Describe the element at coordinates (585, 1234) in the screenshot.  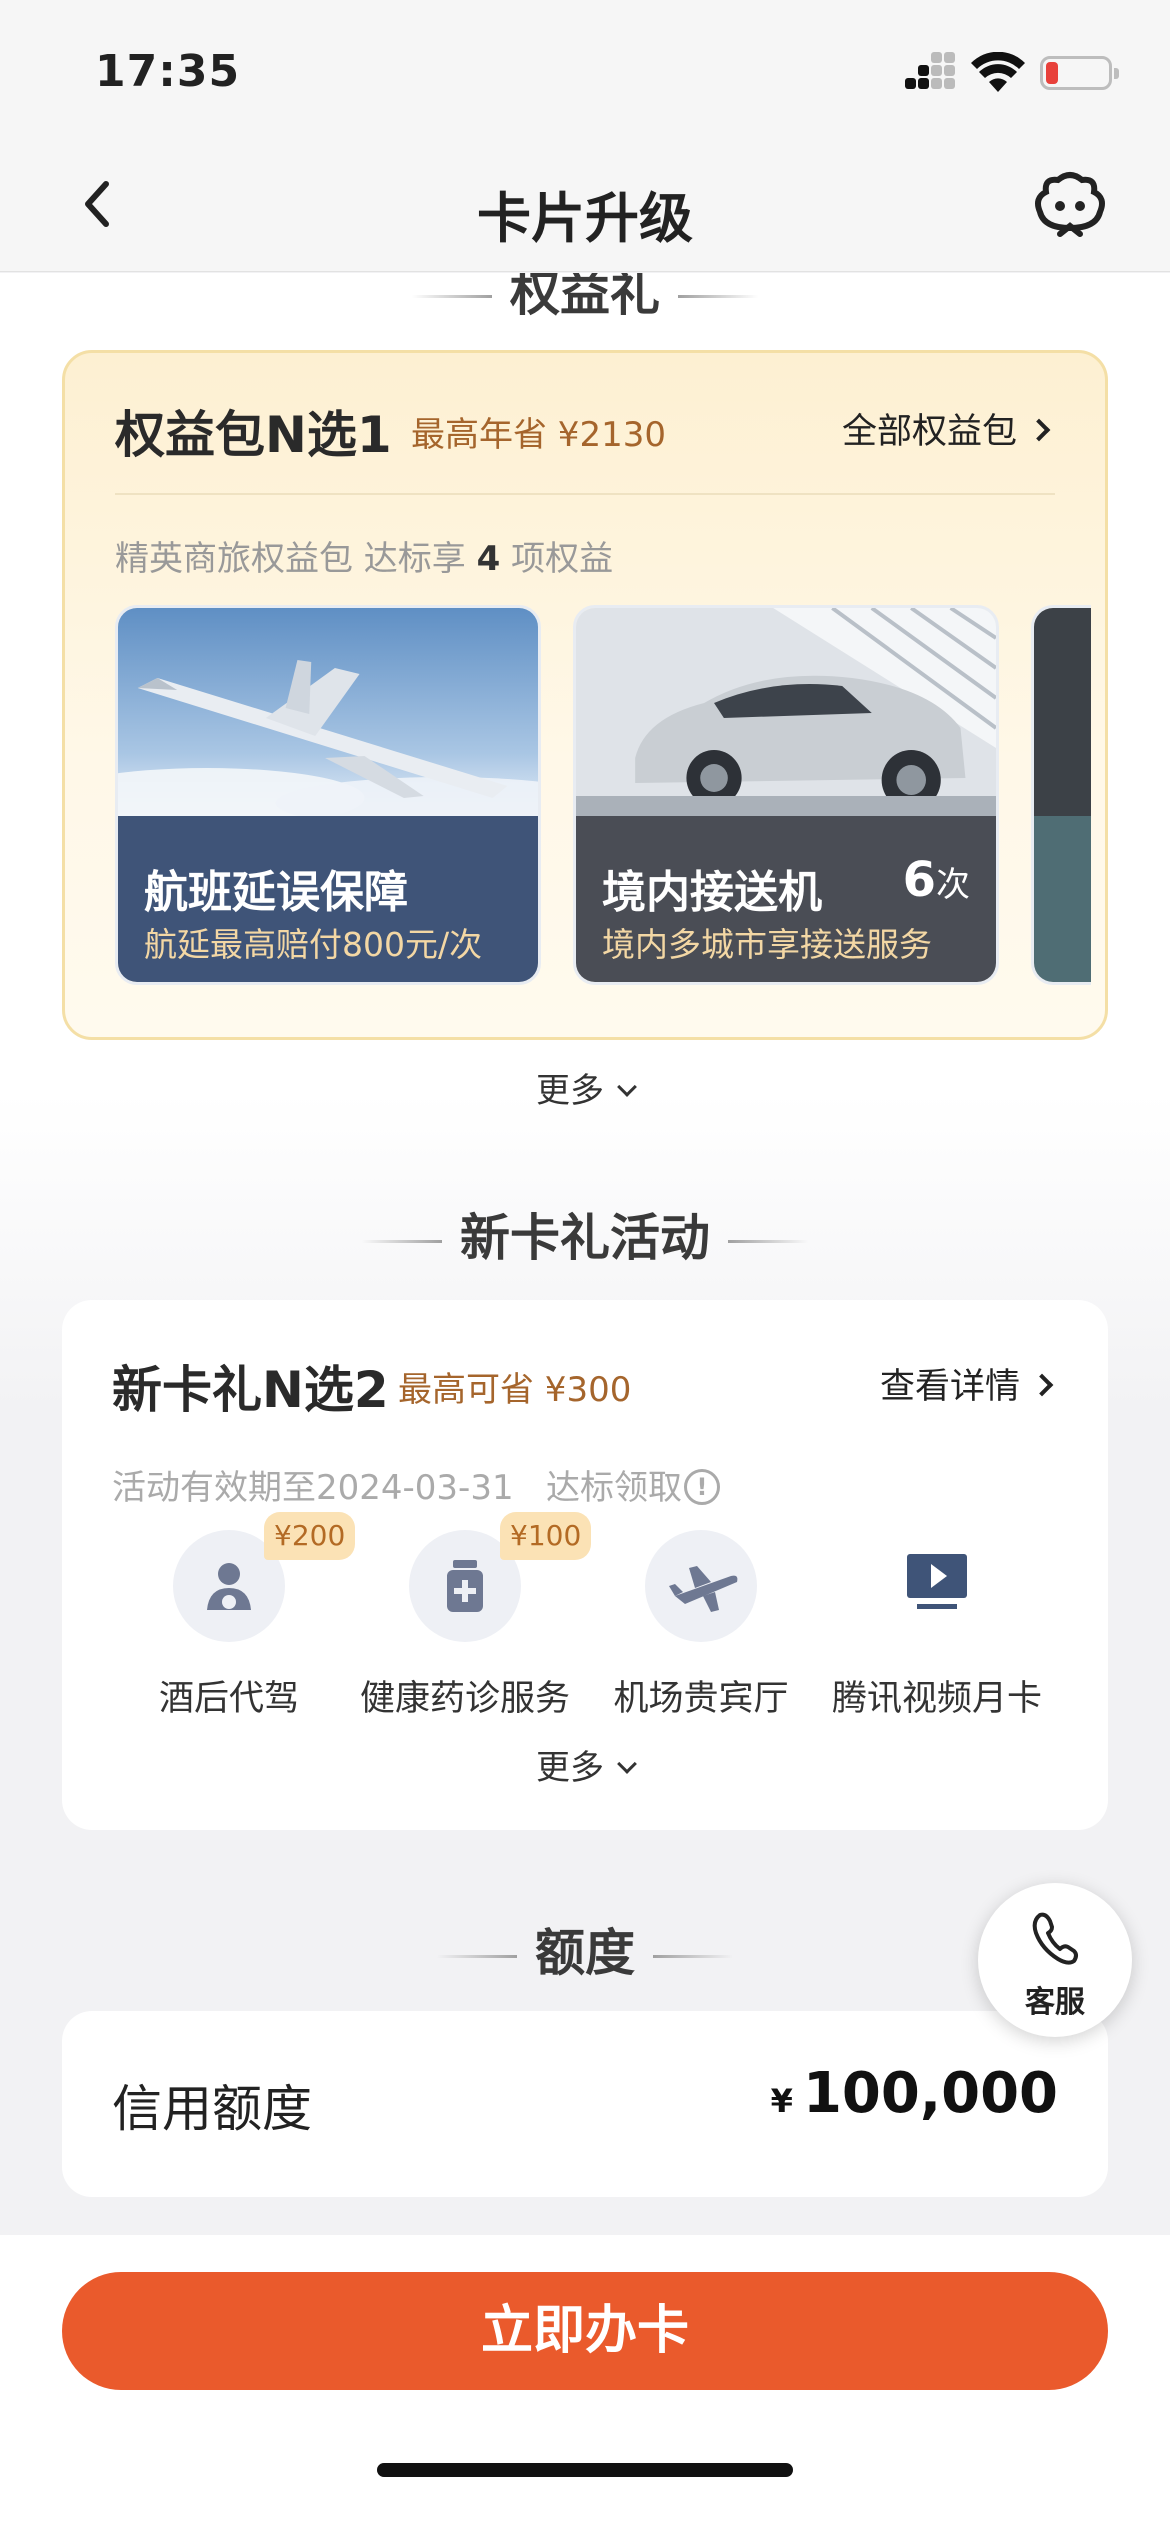
I see `section-title-new-card: 新卡礼活动` at that location.